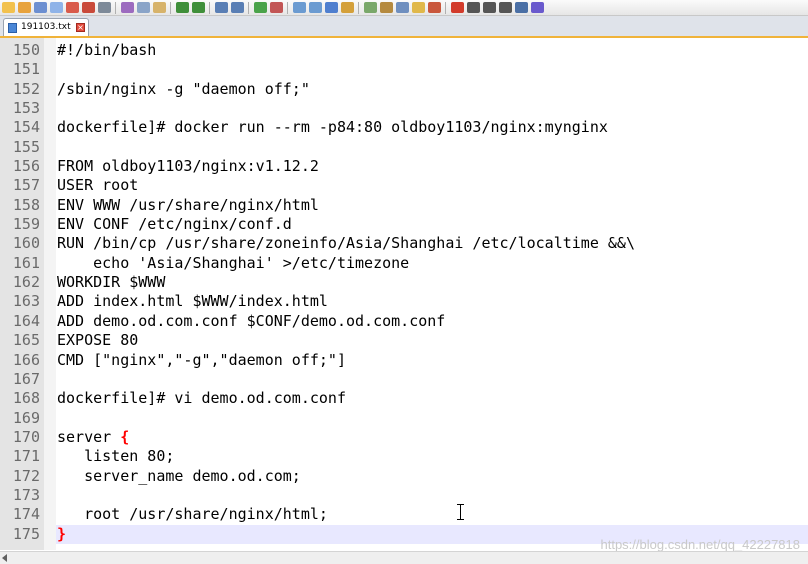  What do you see at coordinates (299, 7) in the screenshot?
I see `sync-vertical-icon` at bounding box center [299, 7].